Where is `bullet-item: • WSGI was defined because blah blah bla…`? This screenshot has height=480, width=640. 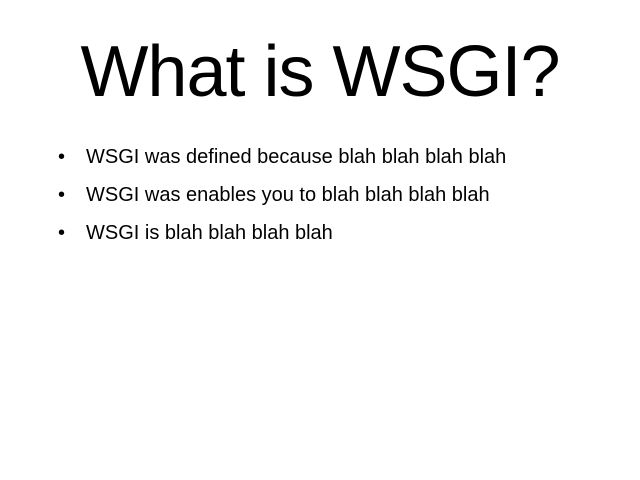 bullet-item: • WSGI was defined because blah blah bla… is located at coordinates (338, 157).